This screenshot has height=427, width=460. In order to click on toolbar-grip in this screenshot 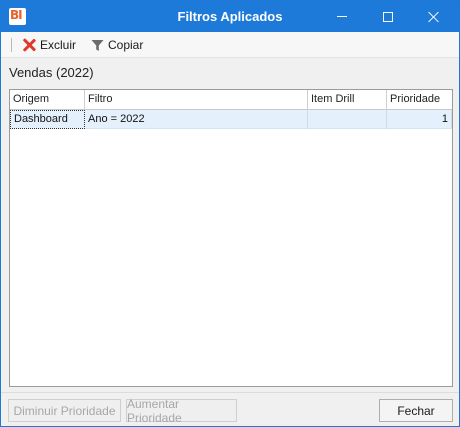, I will do `click(11, 45)`.